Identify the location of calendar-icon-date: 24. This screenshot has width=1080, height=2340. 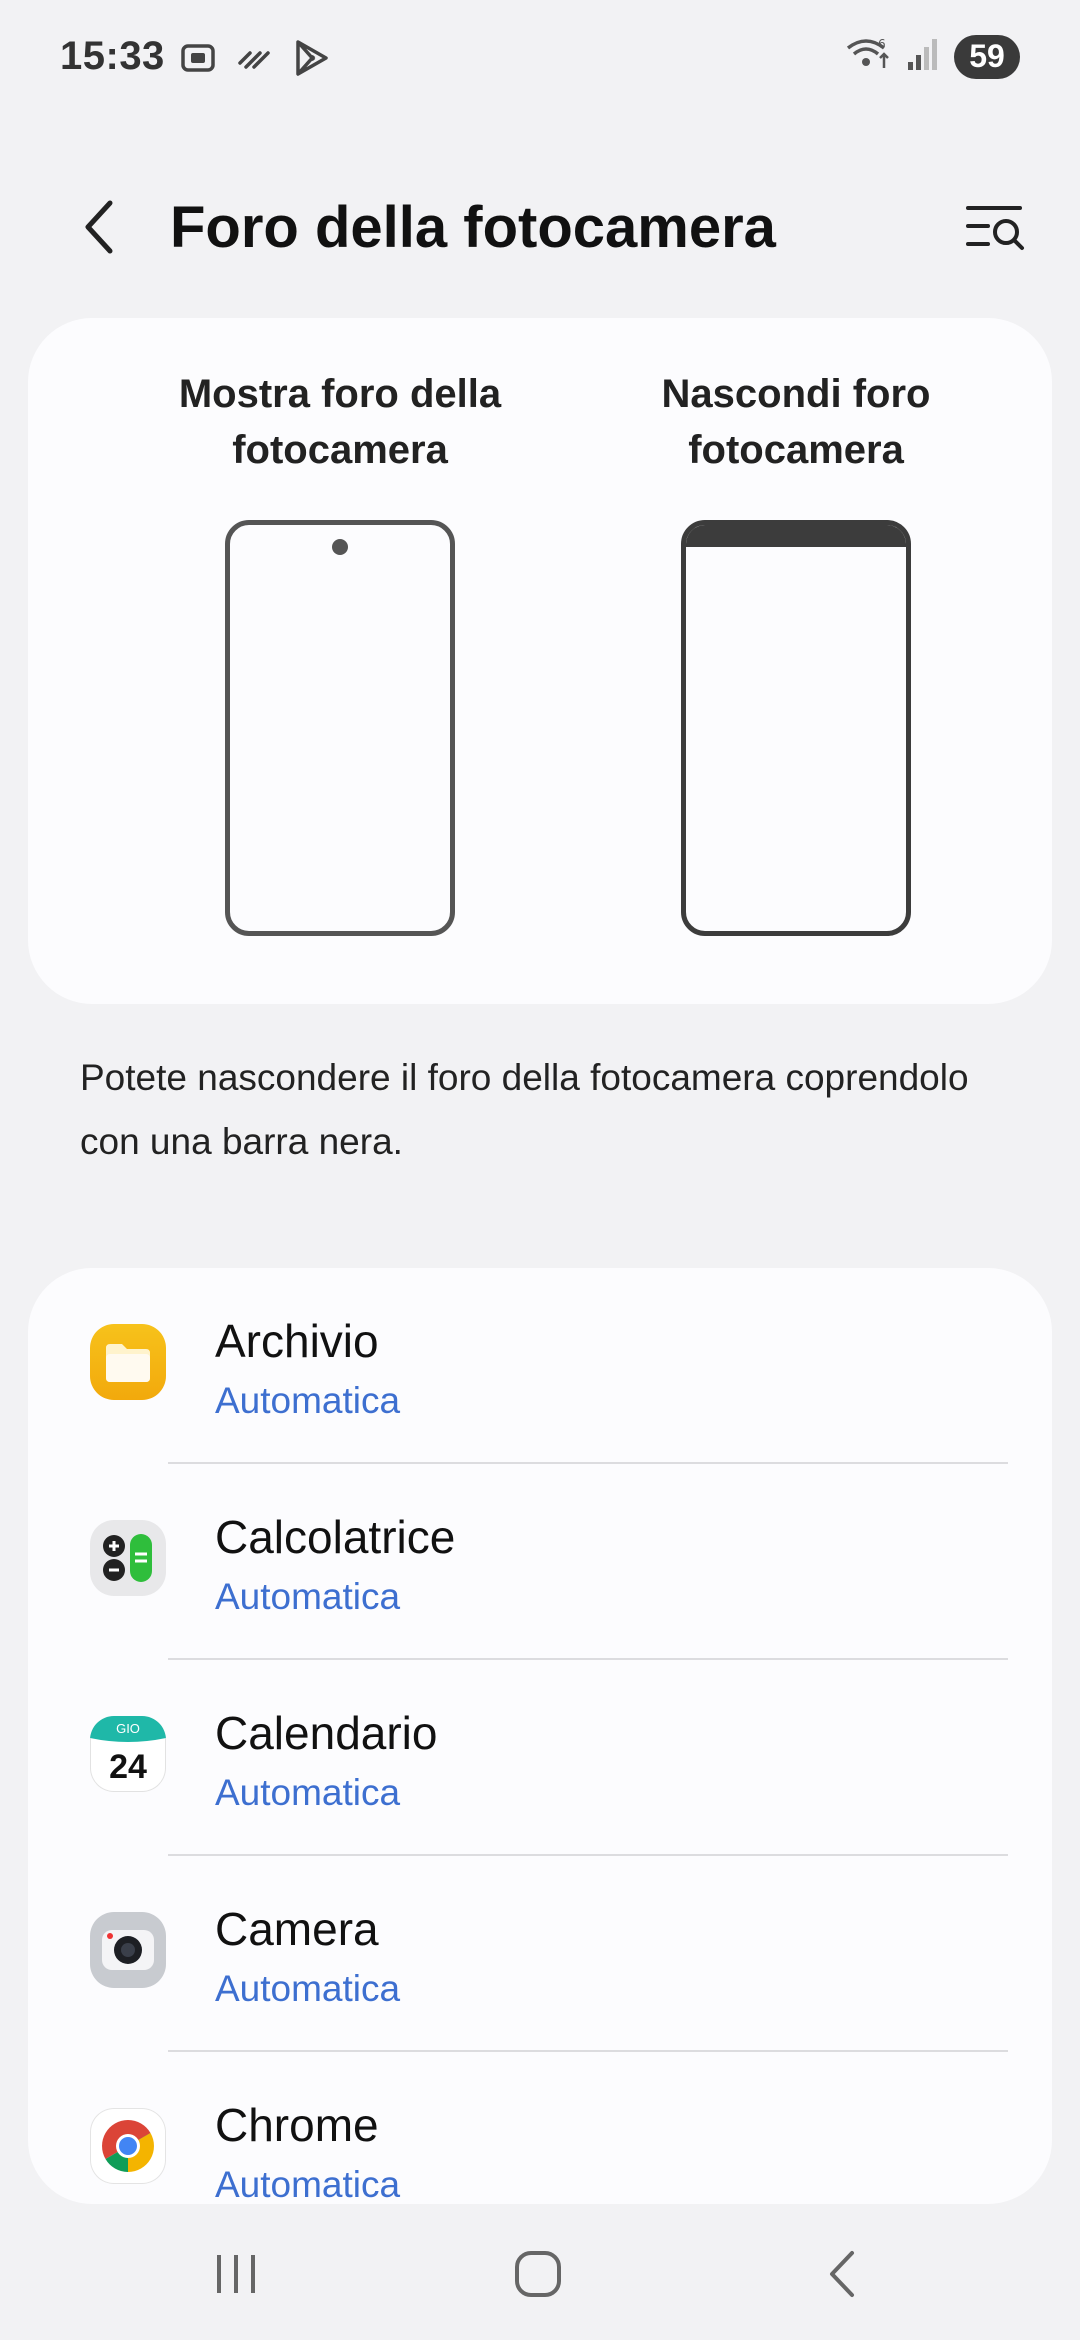
(128, 1767).